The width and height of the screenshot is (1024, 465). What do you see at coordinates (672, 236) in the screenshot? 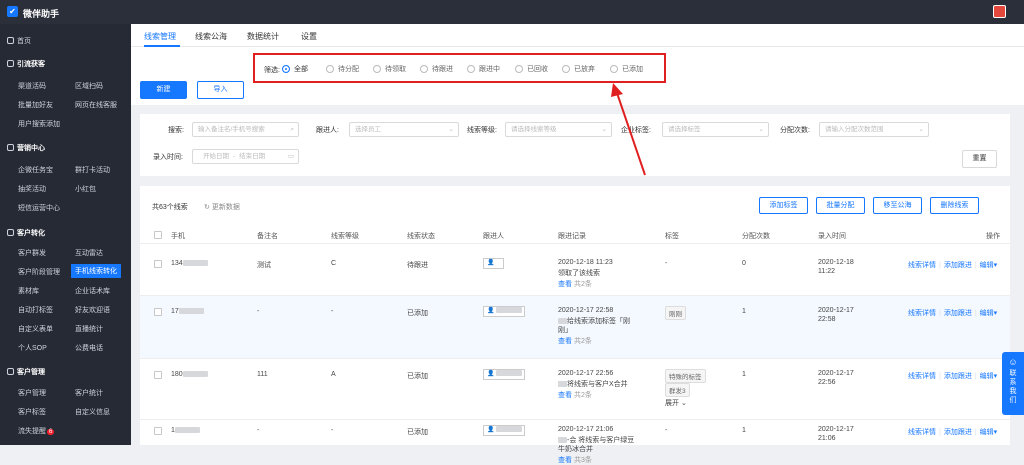
I see `col-header: 标签` at bounding box center [672, 236].